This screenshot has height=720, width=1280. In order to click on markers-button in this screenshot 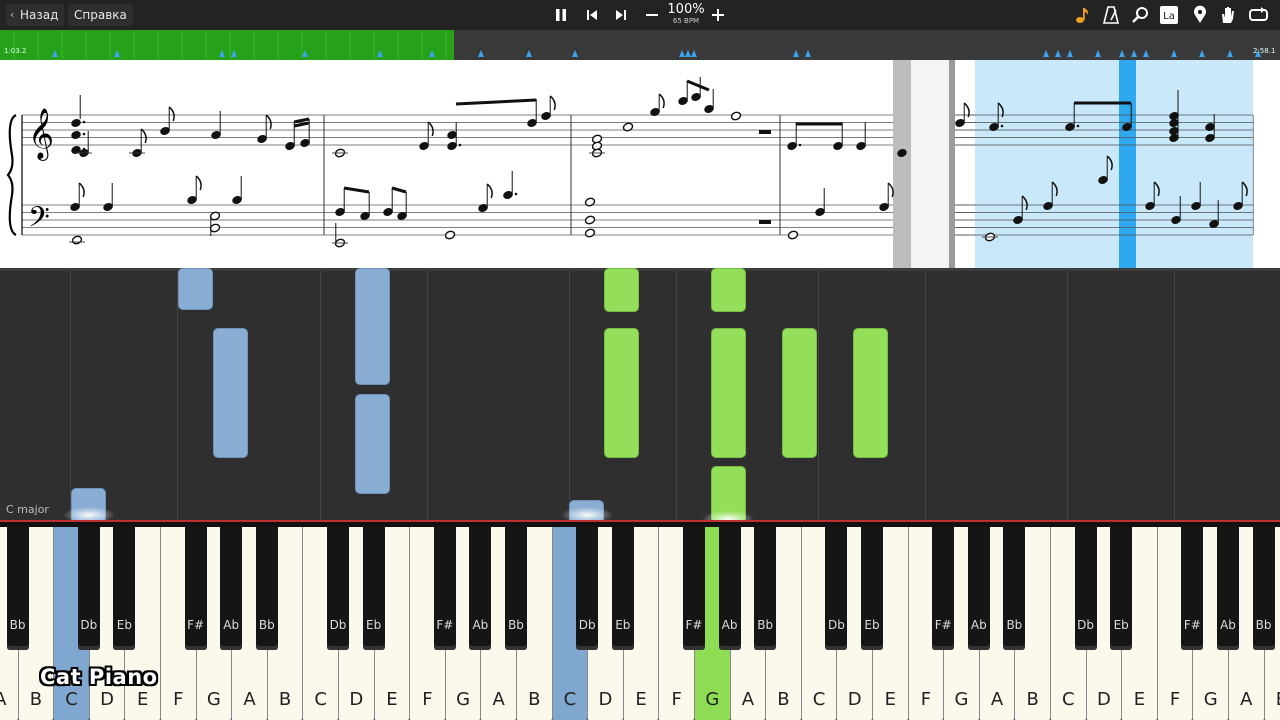, I will do `click(1200, 15)`.